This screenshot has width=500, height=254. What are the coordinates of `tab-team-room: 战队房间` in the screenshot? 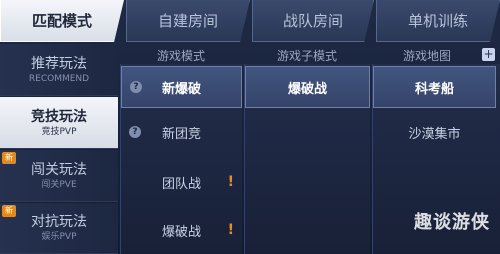 It's located at (313, 21).